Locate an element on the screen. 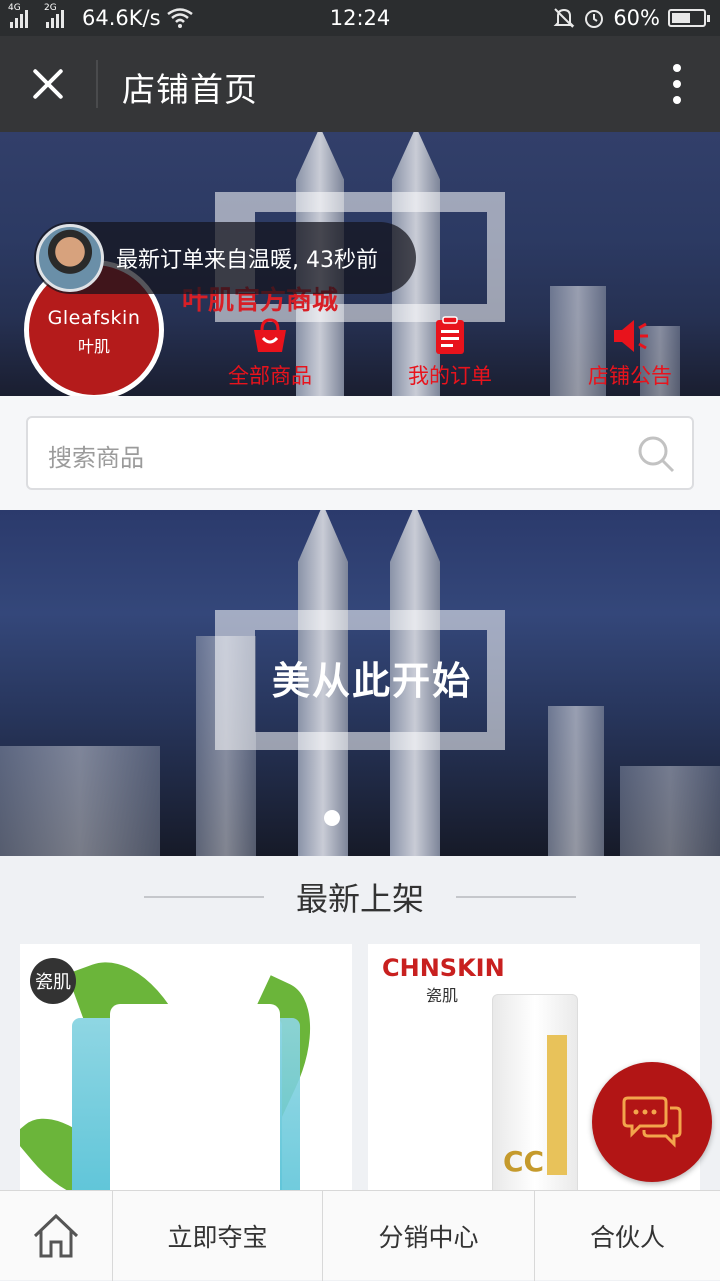  page-title: 店铺首页 is located at coordinates (190, 89).